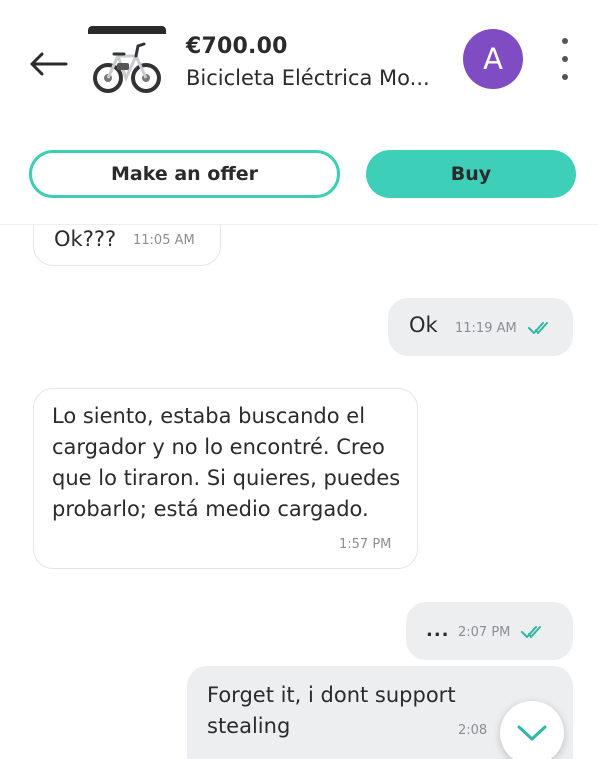 The height and width of the screenshot is (759, 598). What do you see at coordinates (164, 240) in the screenshot?
I see `message-time: 11:05 AM` at bounding box center [164, 240].